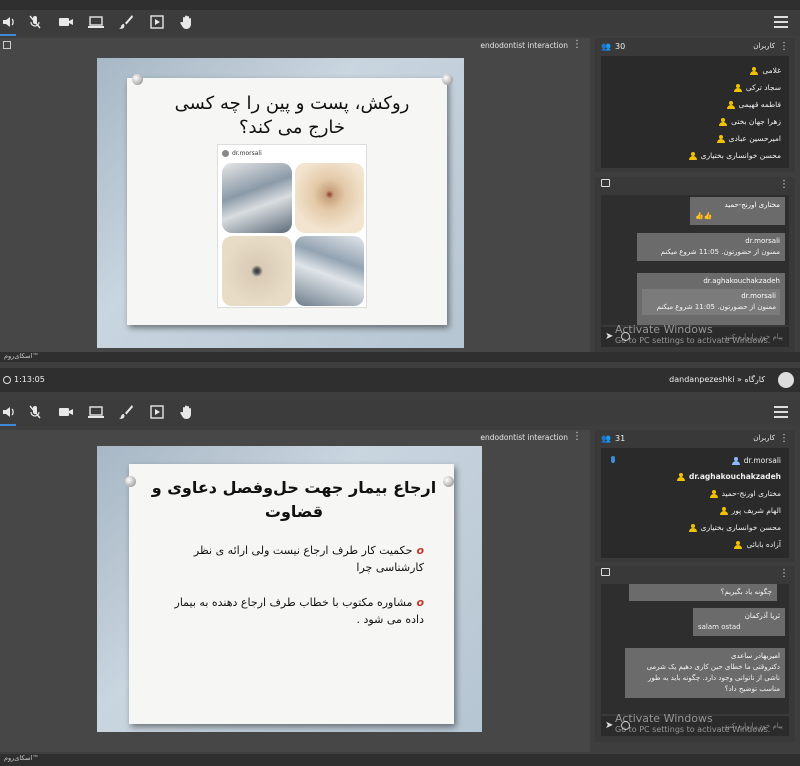 The image size is (800, 766). I want to click on user-item: dr.aghakouchakzadeh, so click(728, 476).